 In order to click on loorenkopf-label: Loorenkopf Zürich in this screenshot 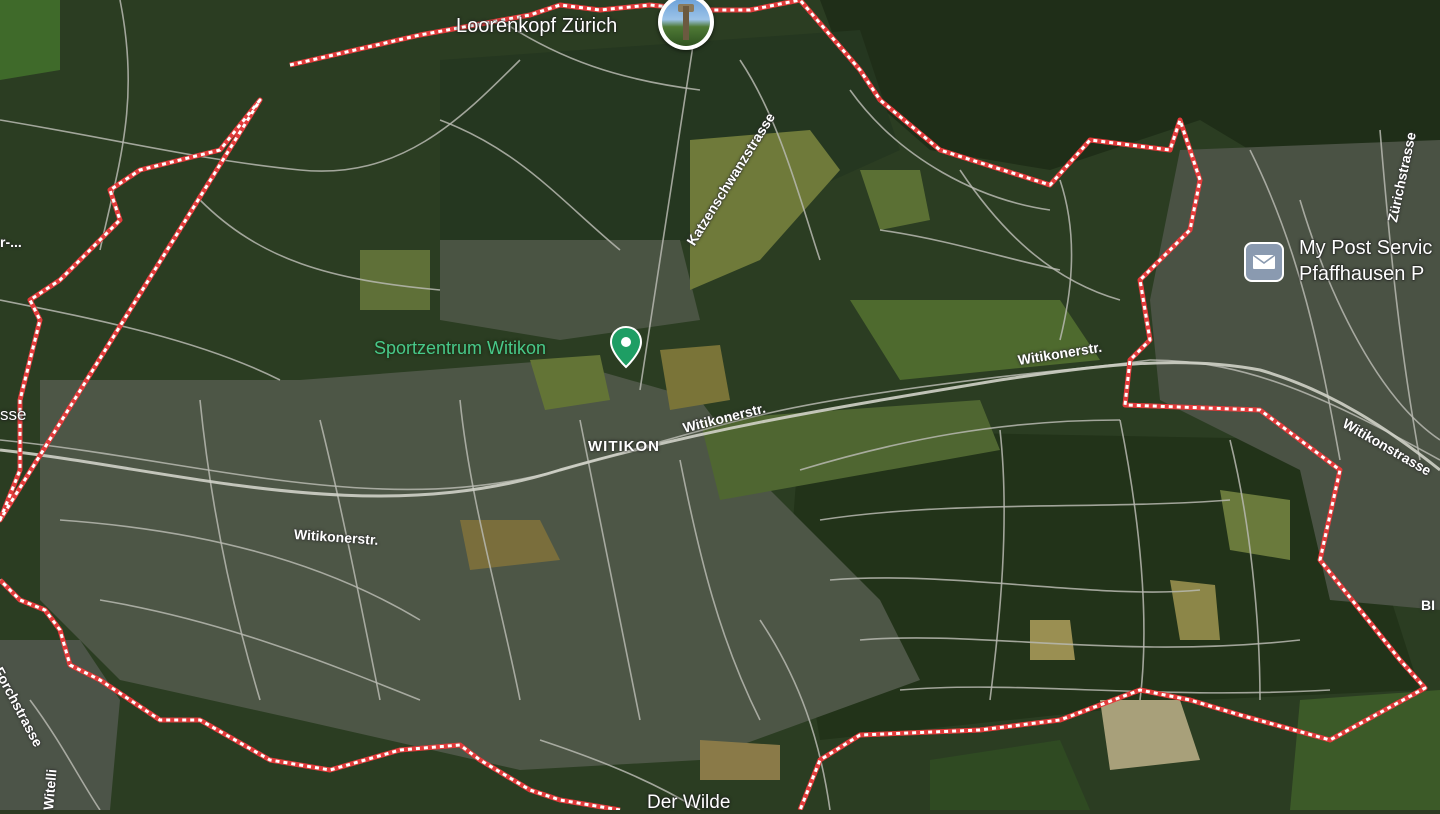, I will do `click(536, 26)`.